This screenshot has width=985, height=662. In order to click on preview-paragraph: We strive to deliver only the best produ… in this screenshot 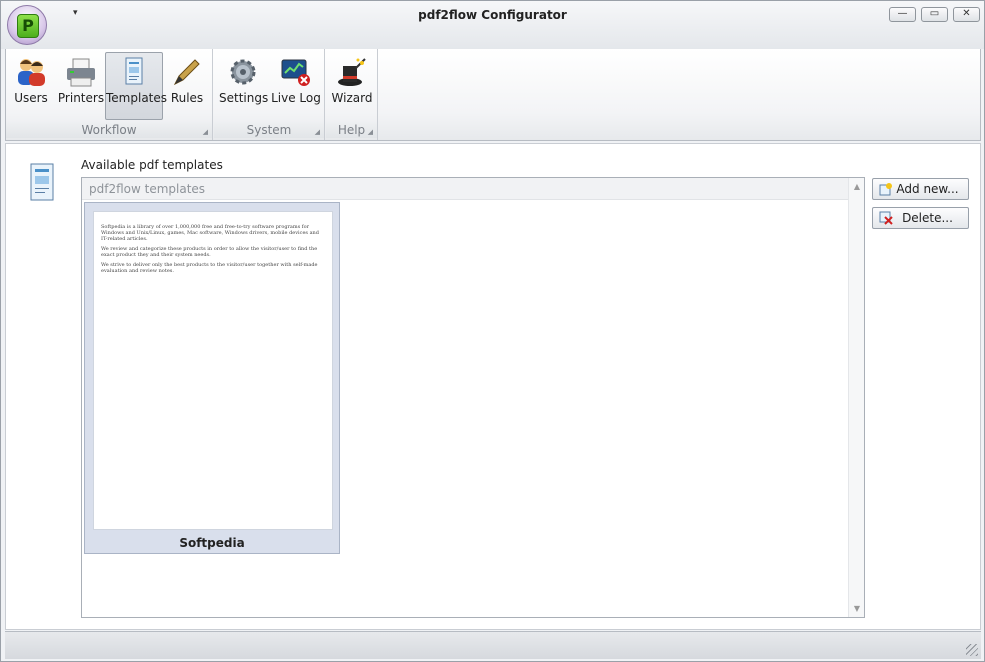, I will do `click(209, 268)`.